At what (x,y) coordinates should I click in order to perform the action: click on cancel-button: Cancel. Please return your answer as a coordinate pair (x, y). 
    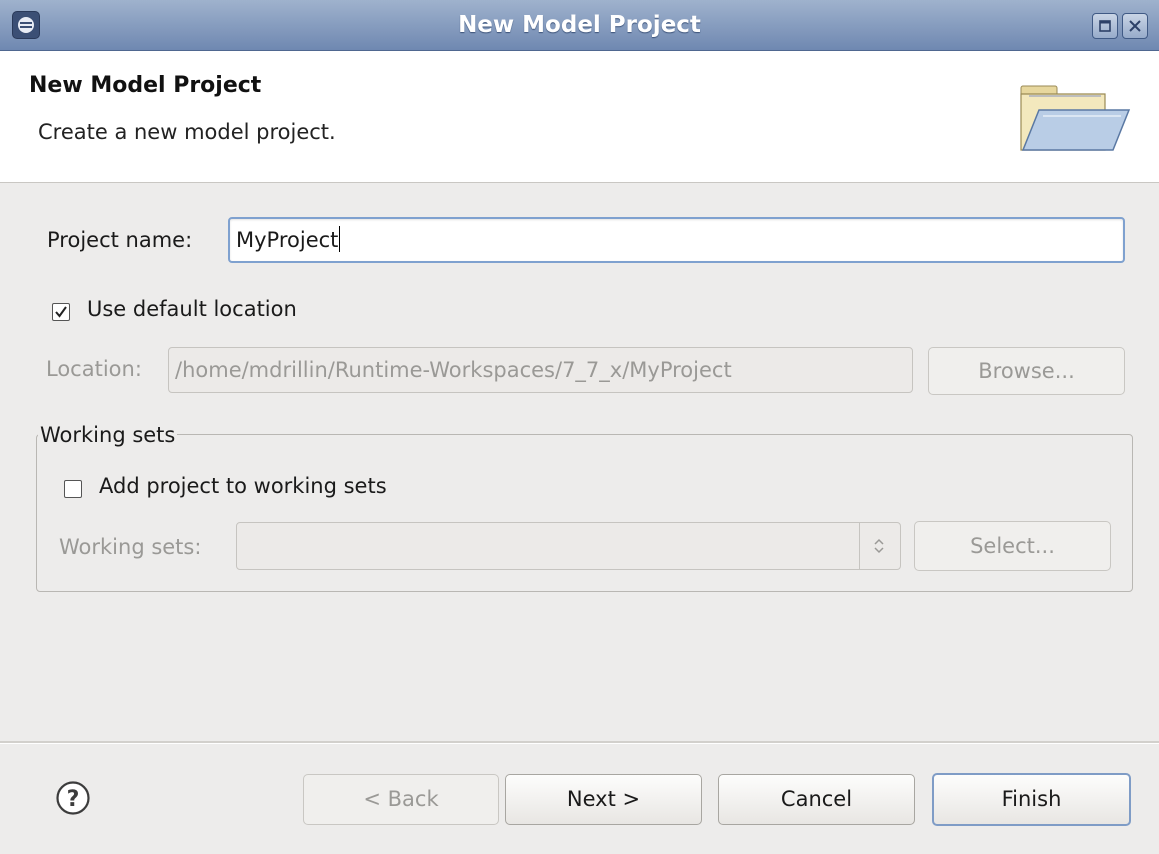
    Looking at the image, I should click on (816, 799).